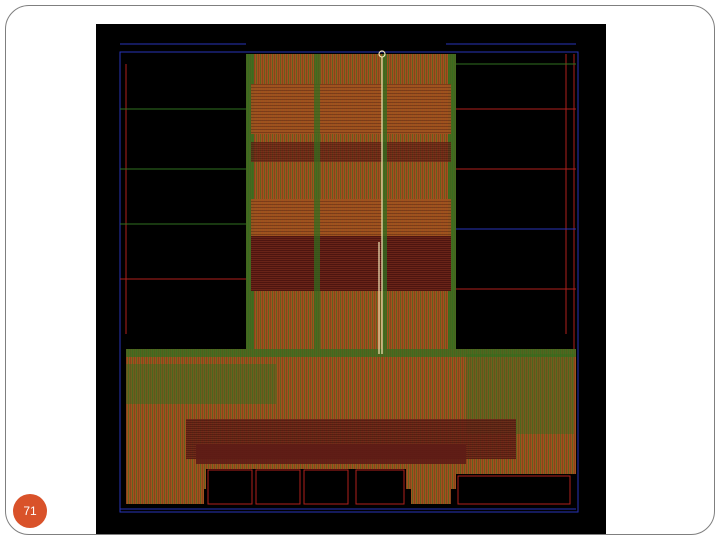 Image resolution: width=720 pixels, height=540 pixels. What do you see at coordinates (30, 511) in the screenshot?
I see `slide-number-badge: 71` at bounding box center [30, 511].